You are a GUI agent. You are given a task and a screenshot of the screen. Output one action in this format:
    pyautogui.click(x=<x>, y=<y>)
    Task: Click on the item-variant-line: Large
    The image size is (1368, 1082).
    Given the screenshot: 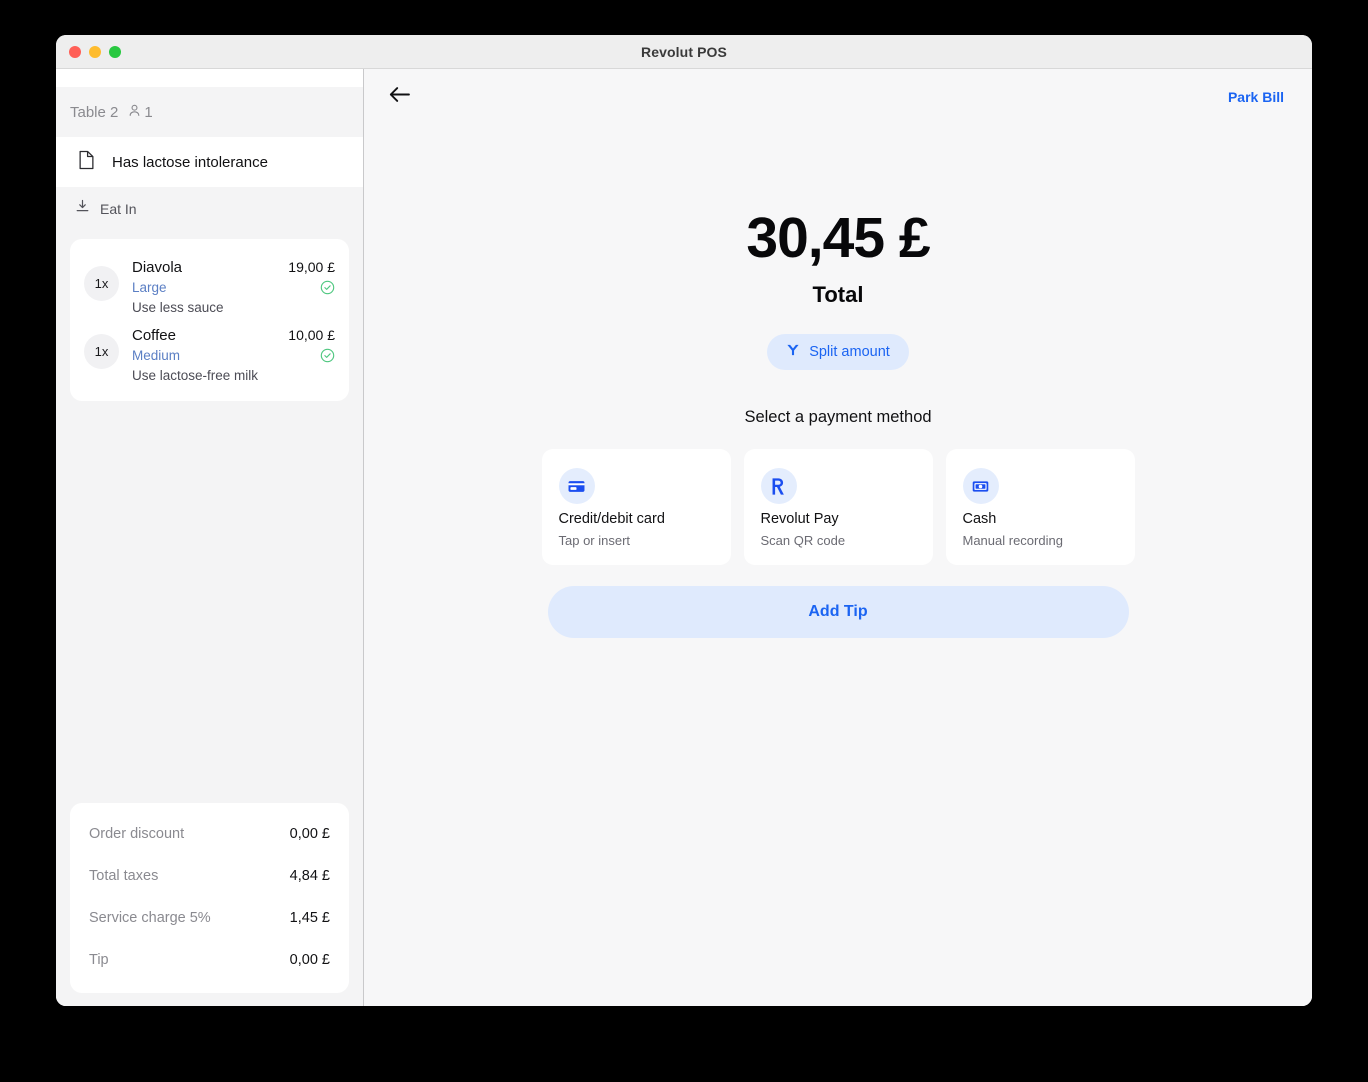 What is the action you would take?
    pyautogui.click(x=233, y=287)
    